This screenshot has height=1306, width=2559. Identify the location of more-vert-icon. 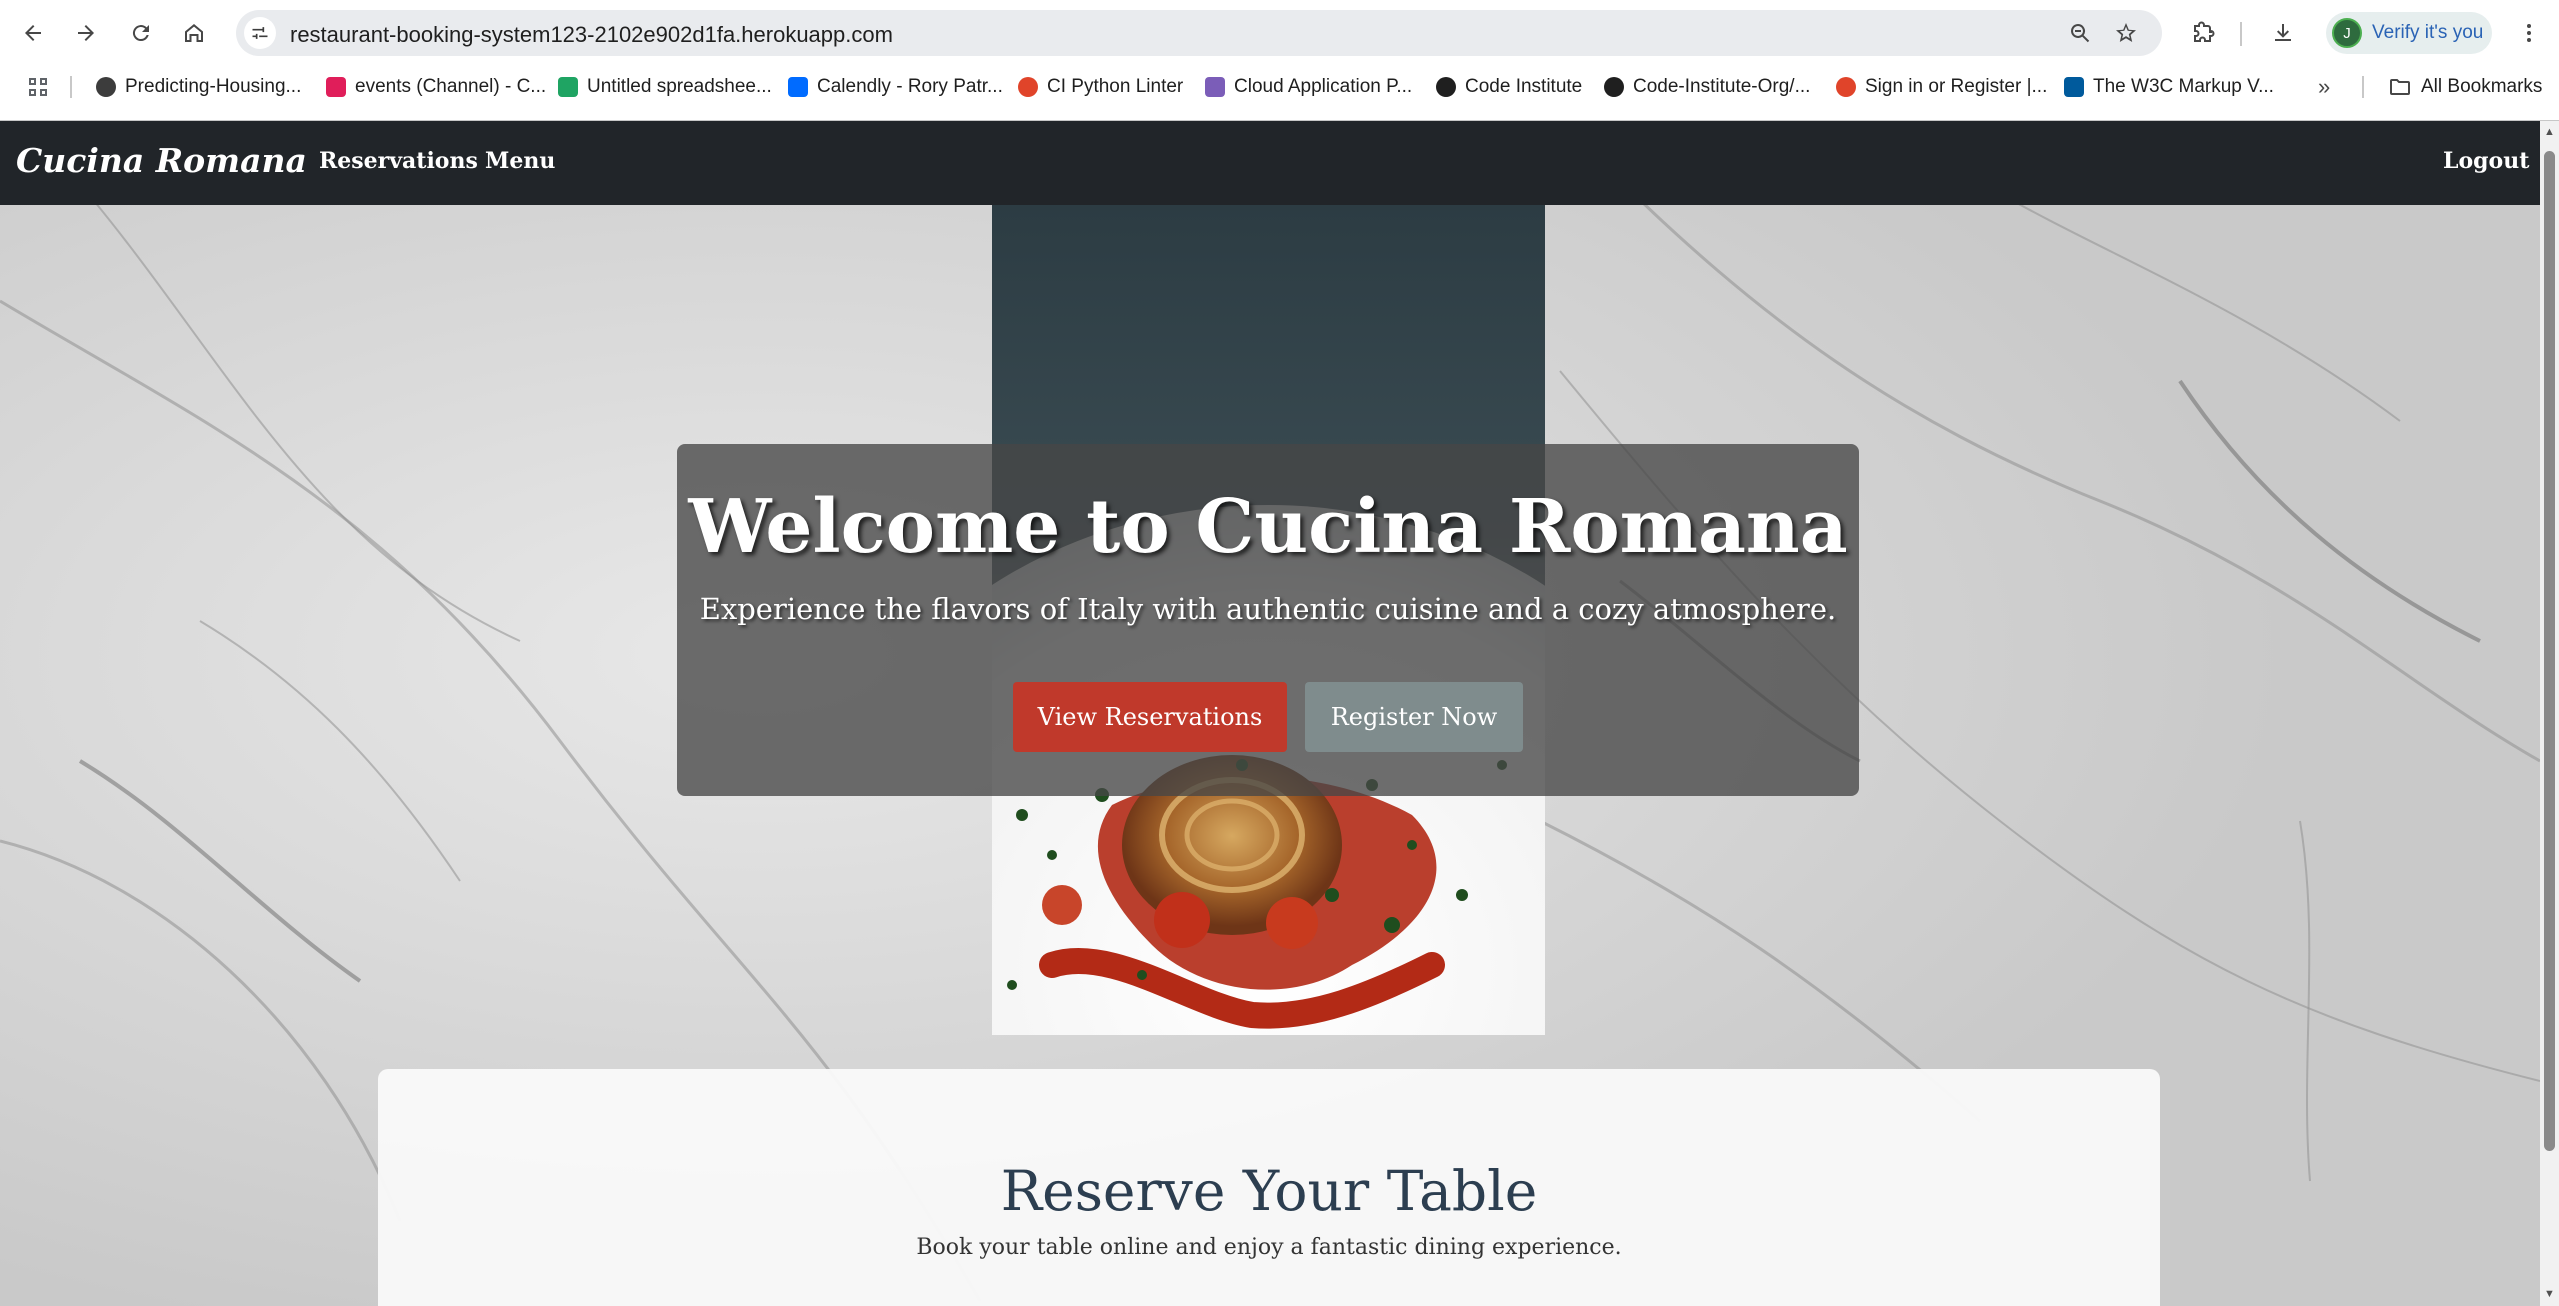
(2529, 33).